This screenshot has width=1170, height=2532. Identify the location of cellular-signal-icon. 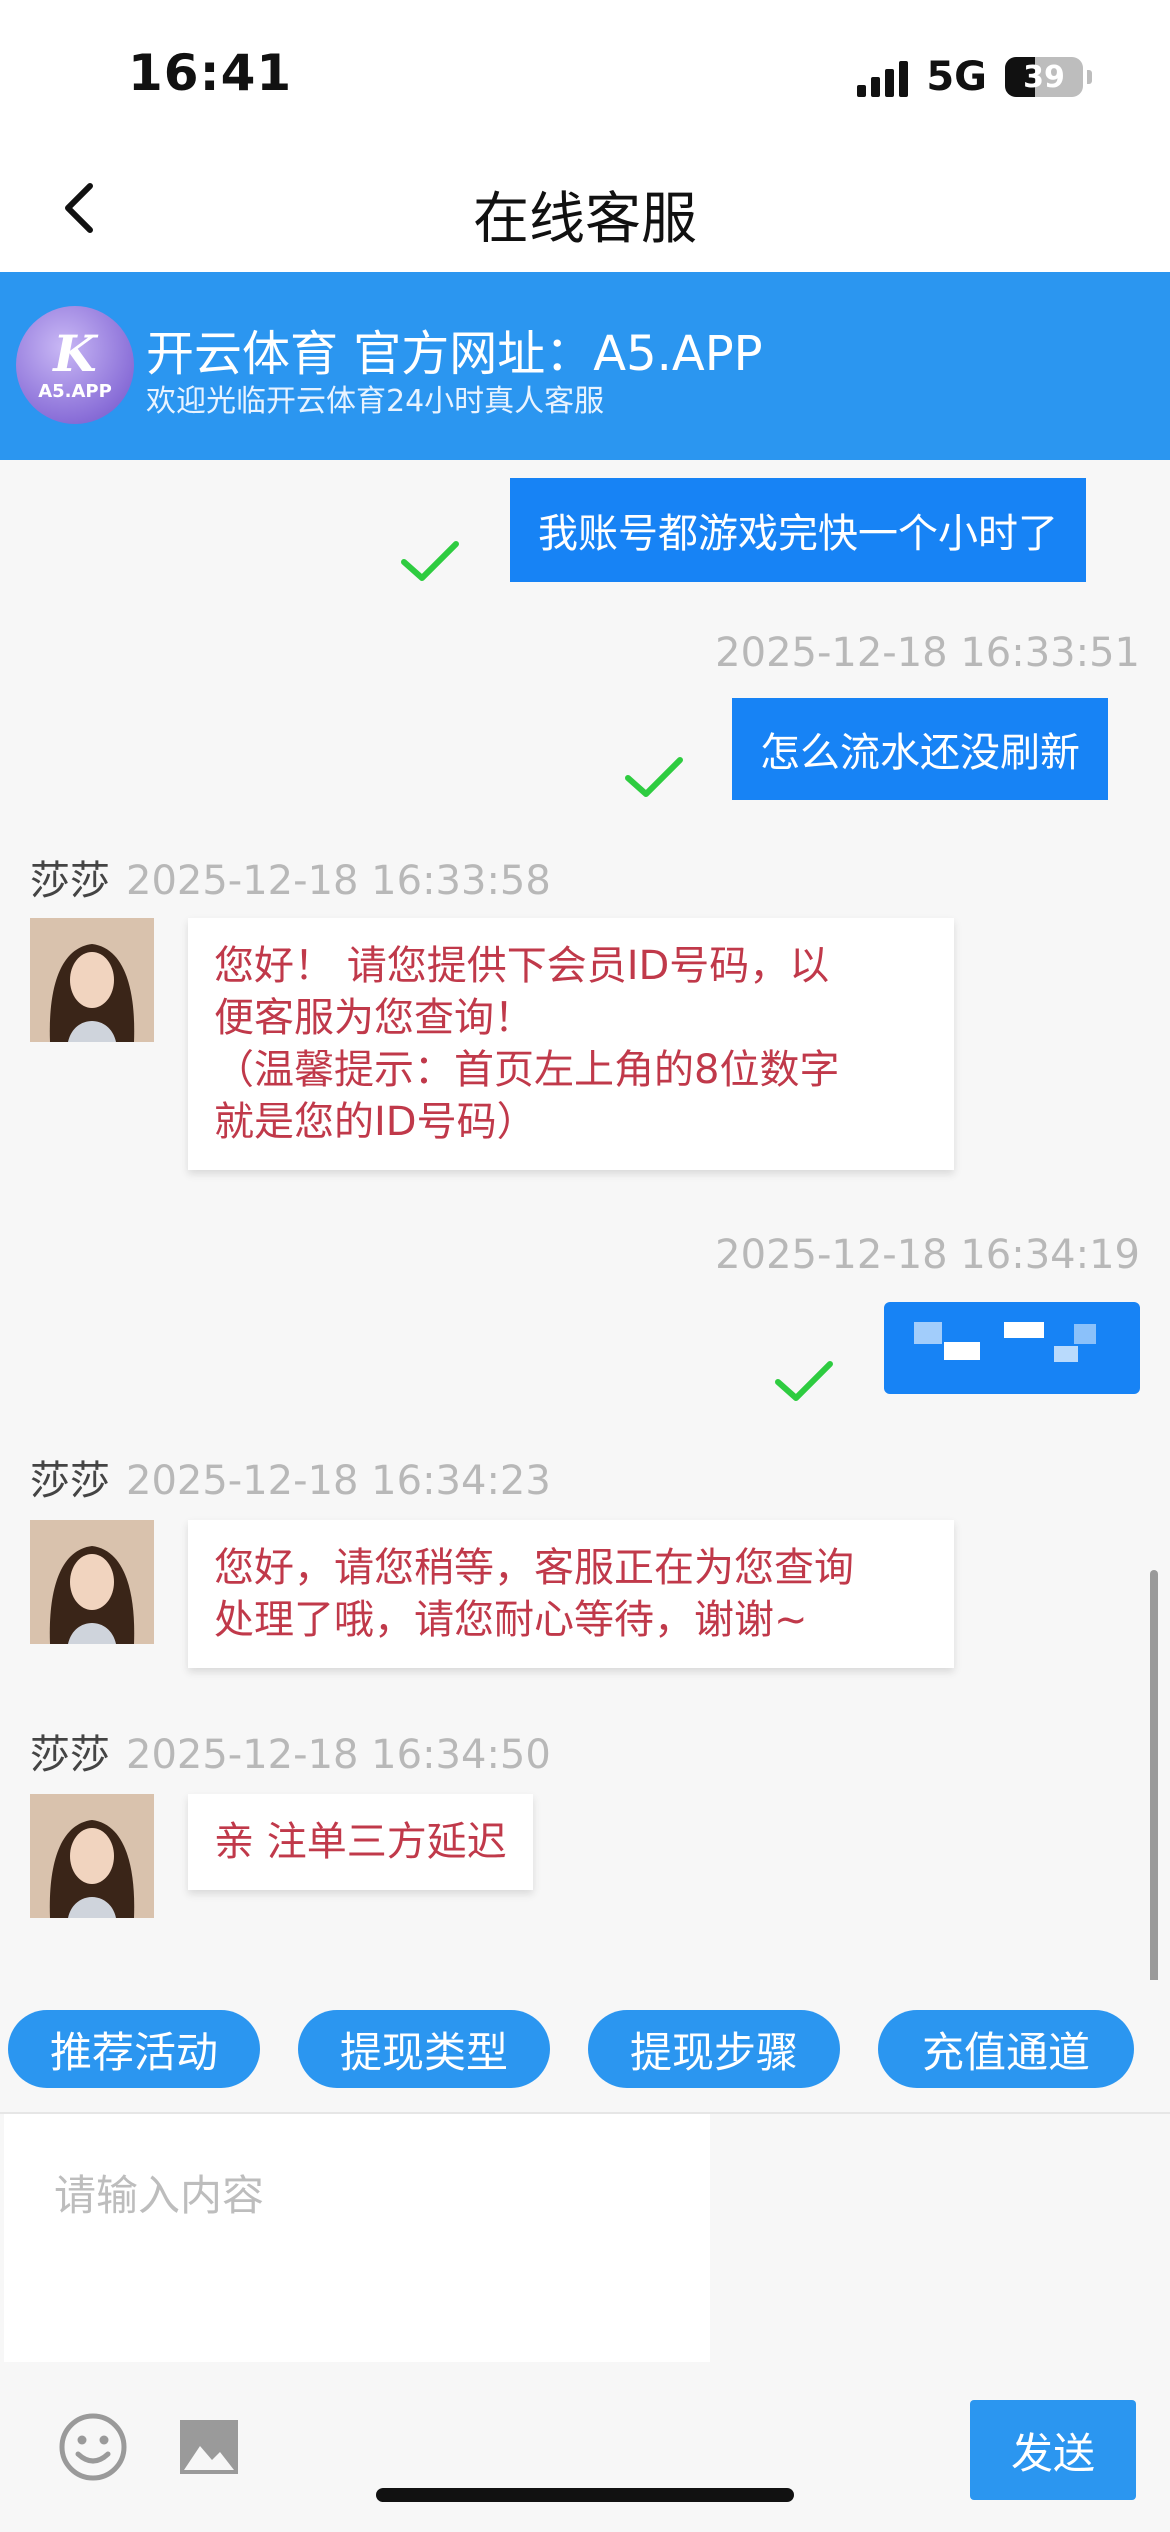
(883, 77).